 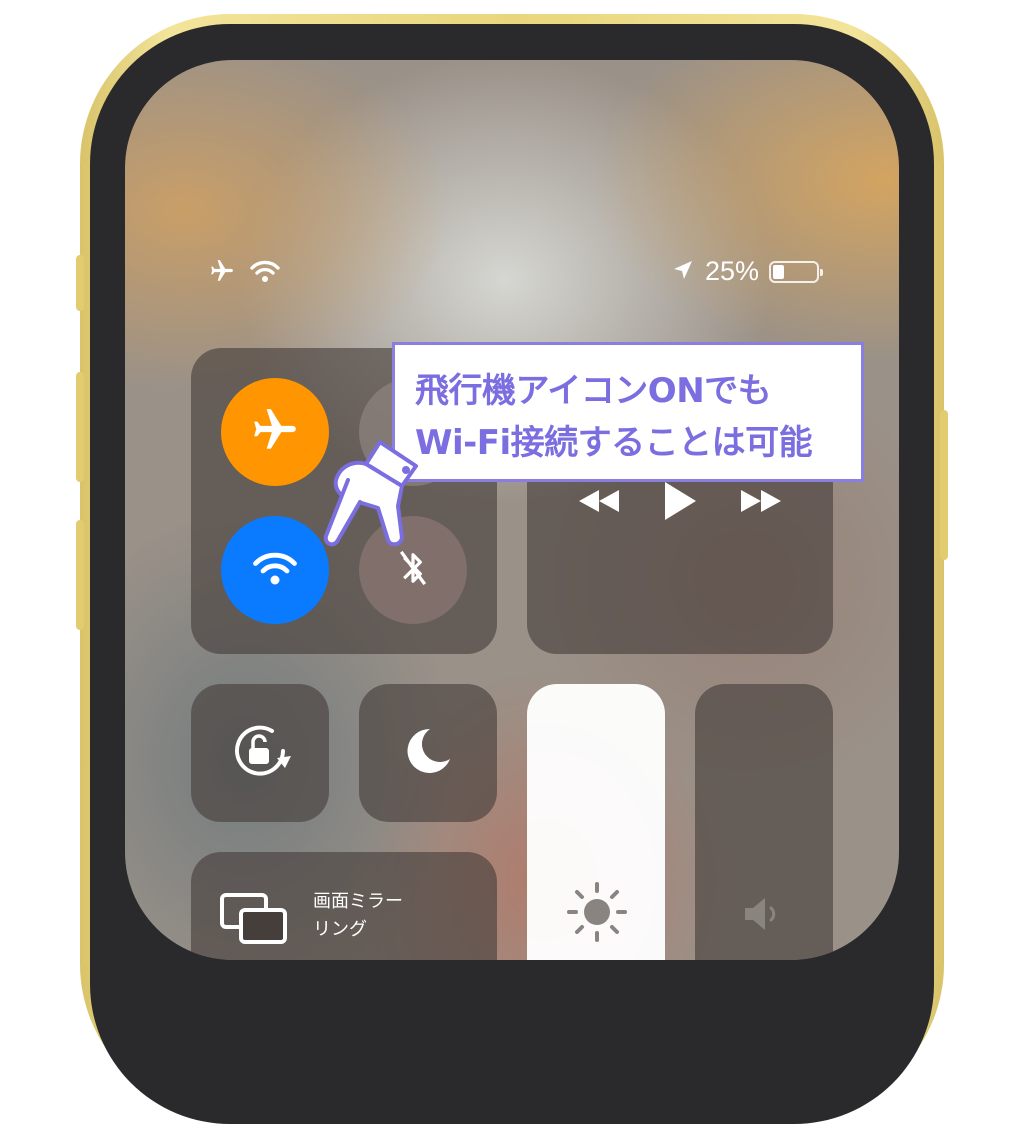 I want to click on screen-mirroring-label-line2: リング, so click(x=340, y=929).